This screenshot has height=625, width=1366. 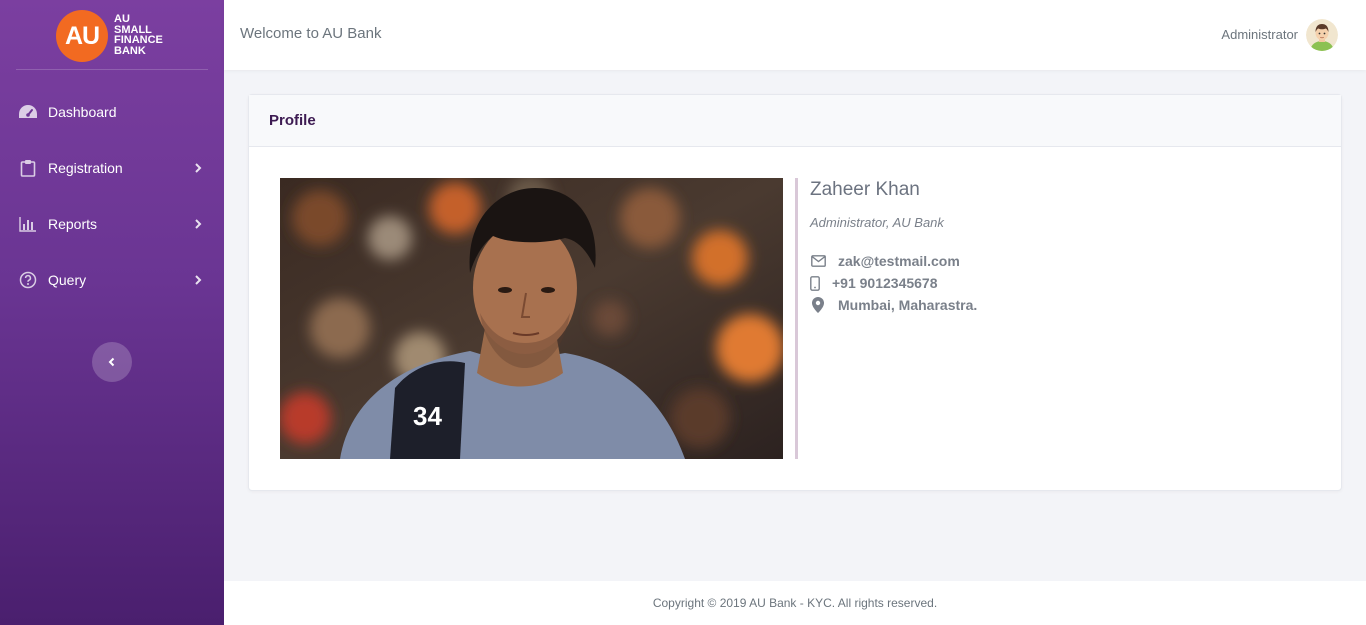 What do you see at coordinates (82, 36) in the screenshot?
I see `bank-logo-mark: AU` at bounding box center [82, 36].